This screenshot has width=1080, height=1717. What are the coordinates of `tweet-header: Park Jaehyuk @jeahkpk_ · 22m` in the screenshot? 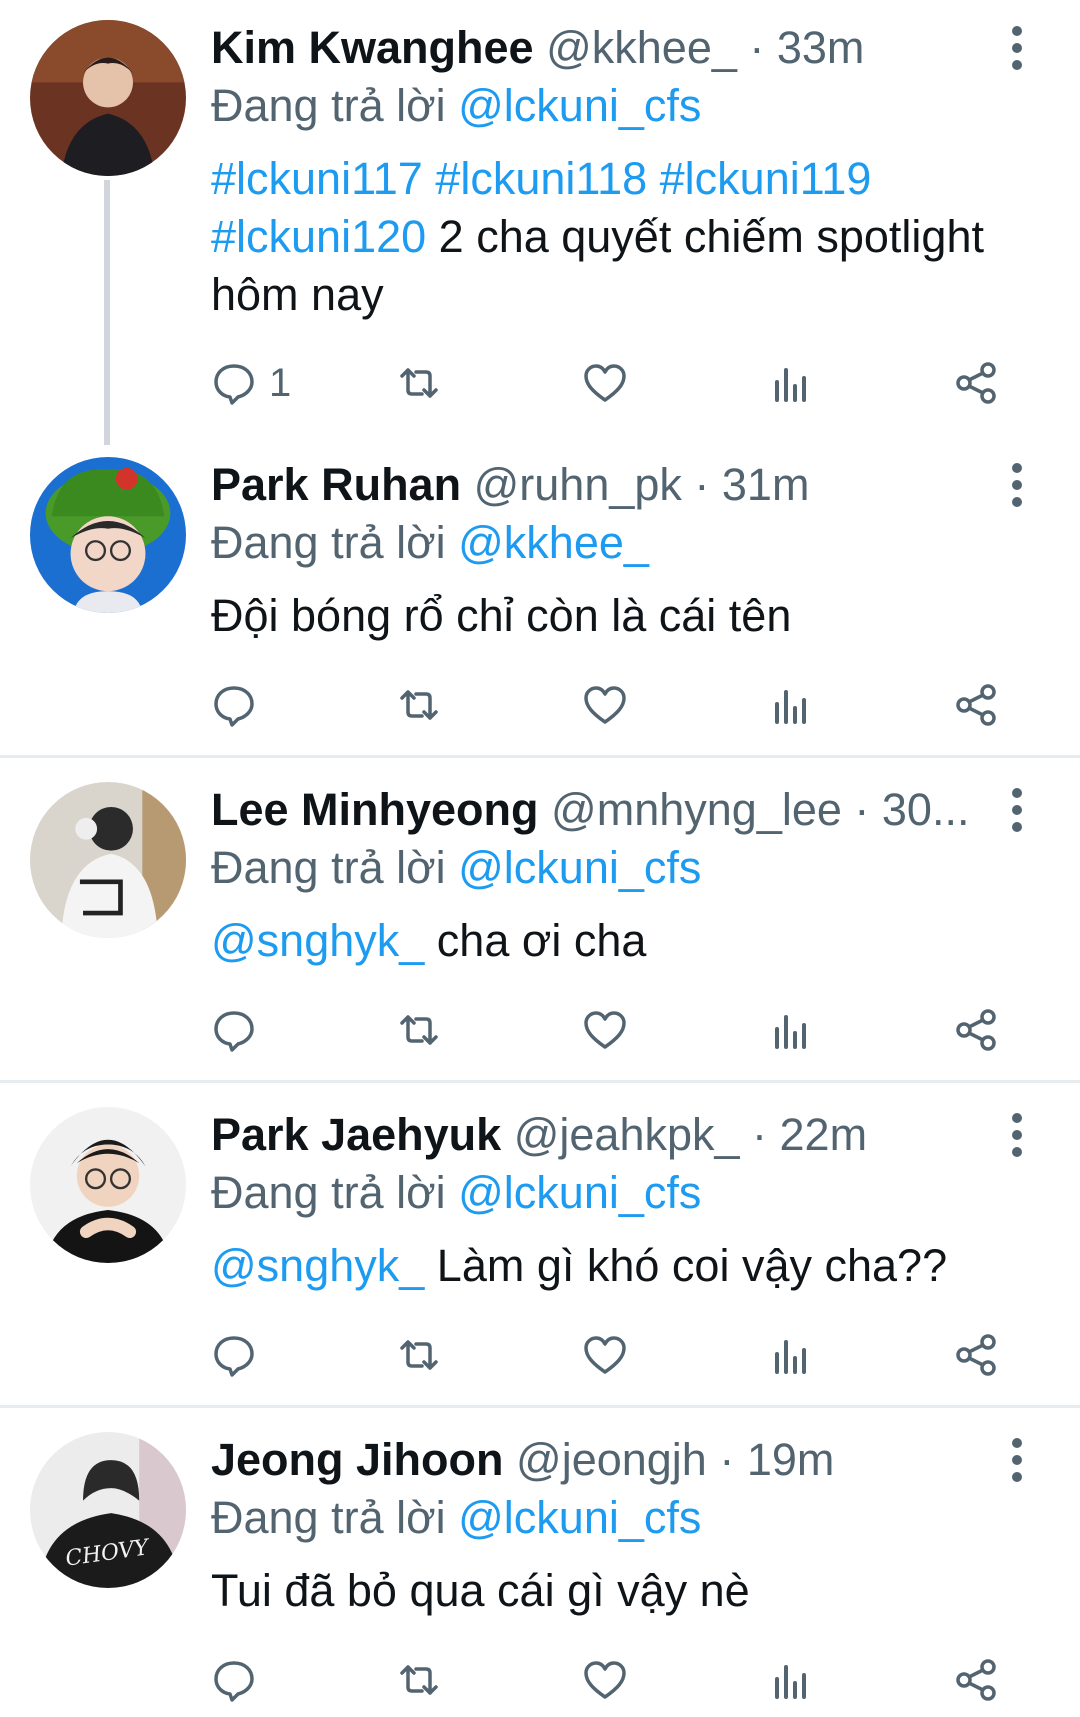 It's located at (601, 1135).